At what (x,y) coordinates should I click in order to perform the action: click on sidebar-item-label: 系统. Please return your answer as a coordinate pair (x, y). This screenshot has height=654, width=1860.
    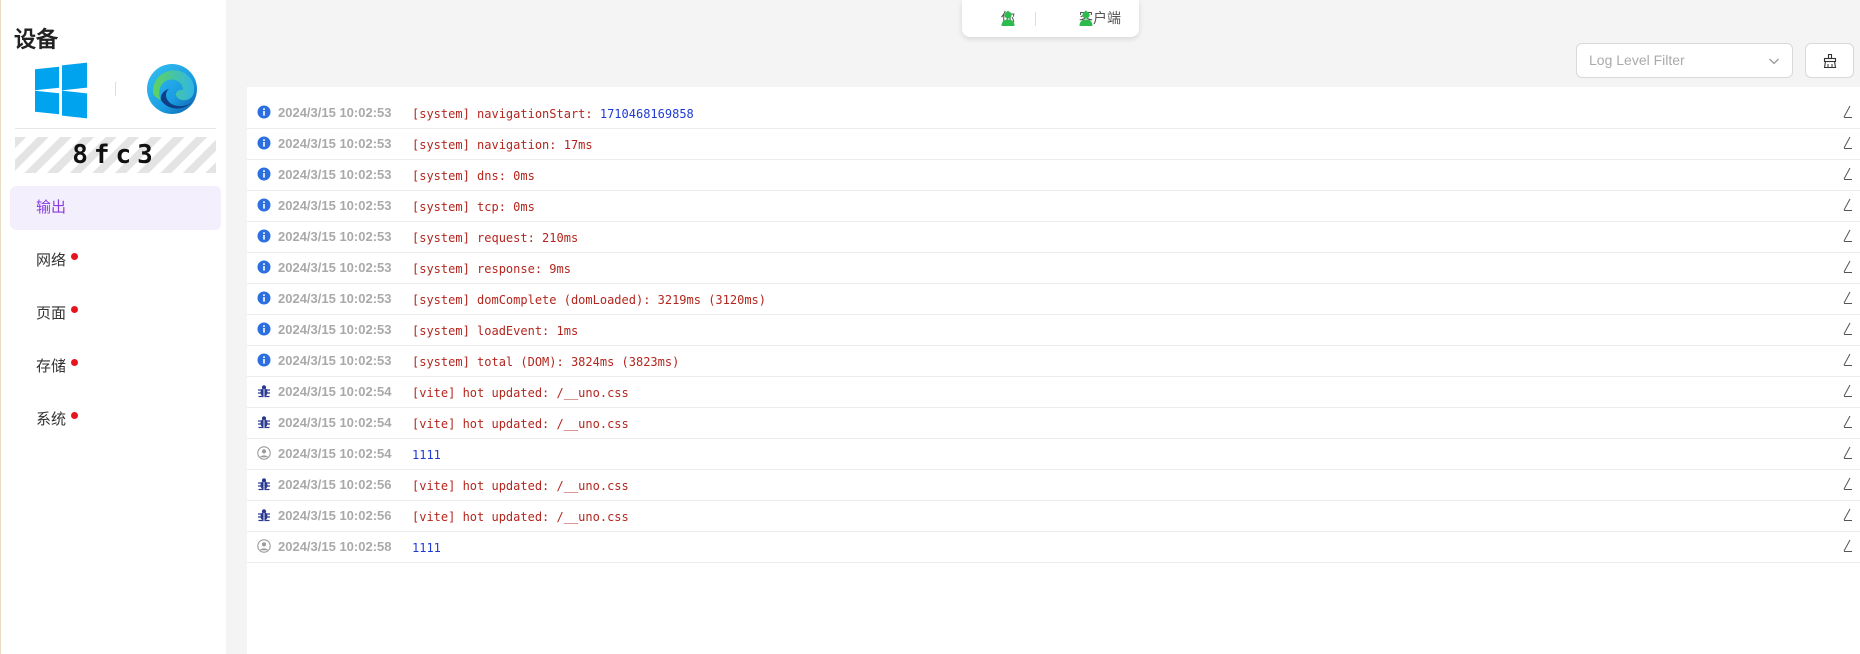
    Looking at the image, I should click on (51, 419).